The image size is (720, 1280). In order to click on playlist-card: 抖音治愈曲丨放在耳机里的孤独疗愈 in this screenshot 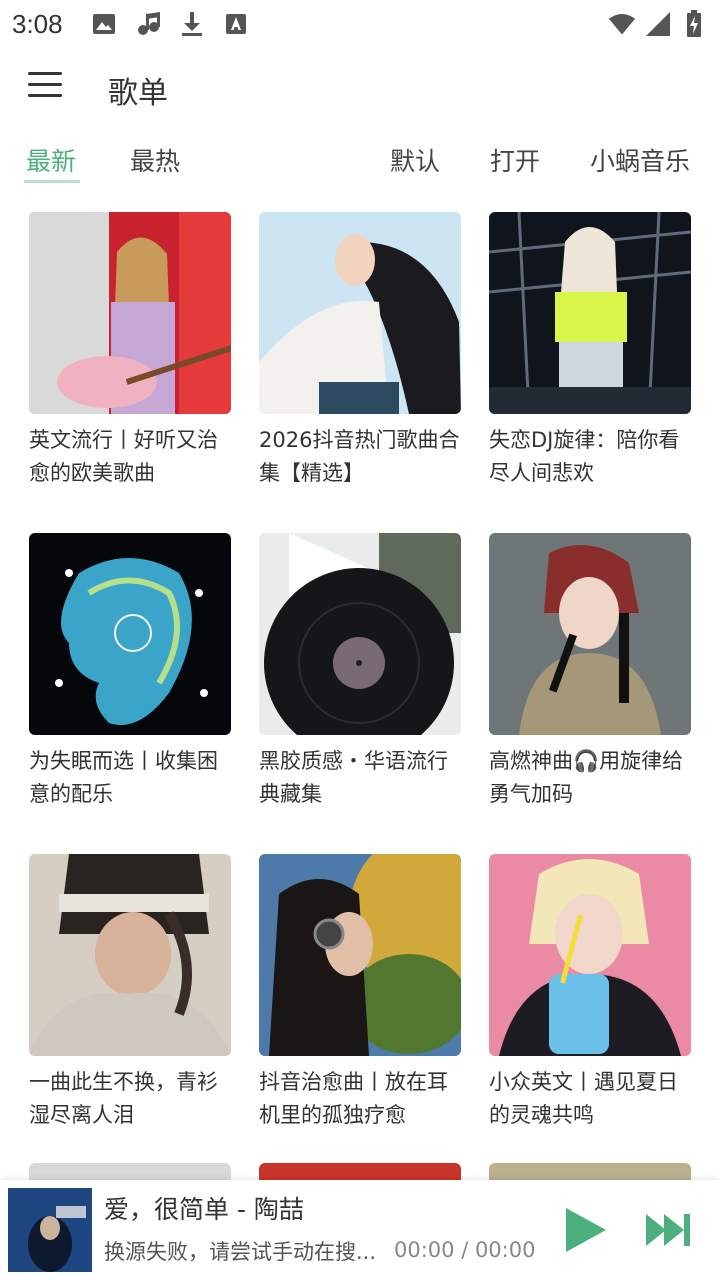, I will do `click(360, 993)`.